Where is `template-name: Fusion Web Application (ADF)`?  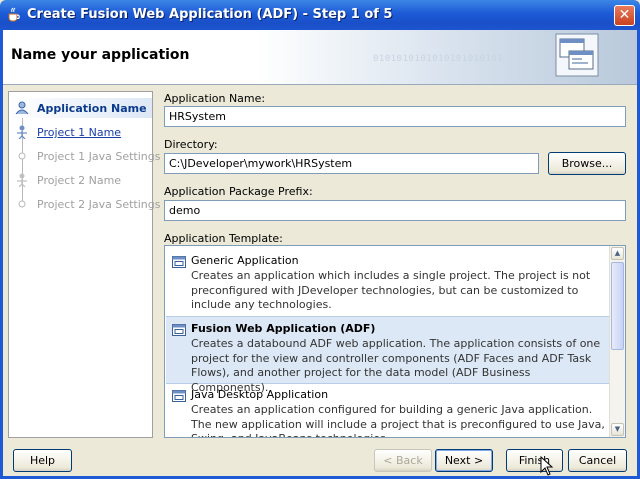
template-name: Fusion Web Application (ADF) is located at coordinates (283, 328).